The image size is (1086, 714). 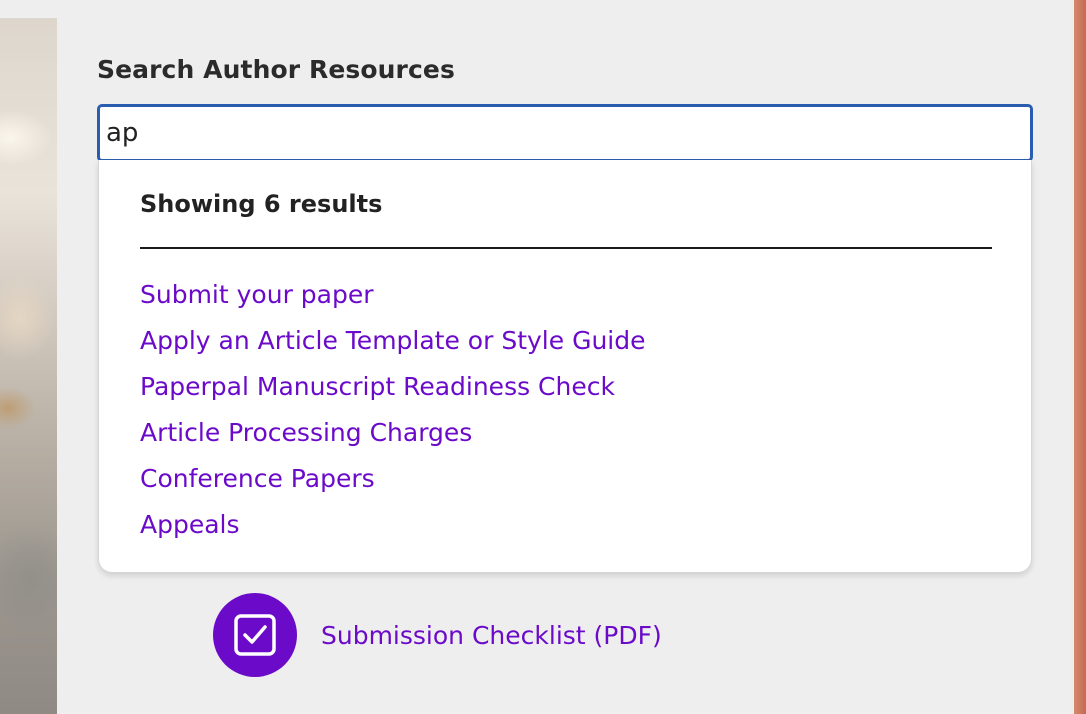 What do you see at coordinates (190, 524) in the screenshot?
I see `result-link-appeals: Appeals` at bounding box center [190, 524].